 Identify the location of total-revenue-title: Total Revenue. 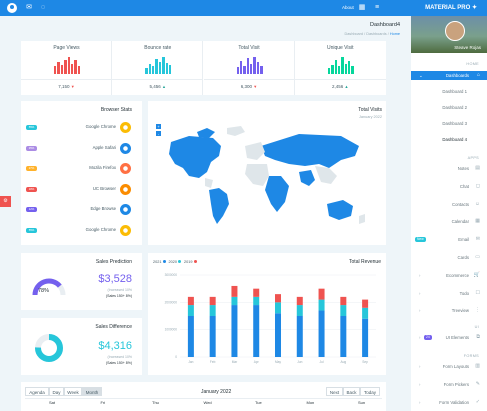
(365, 262).